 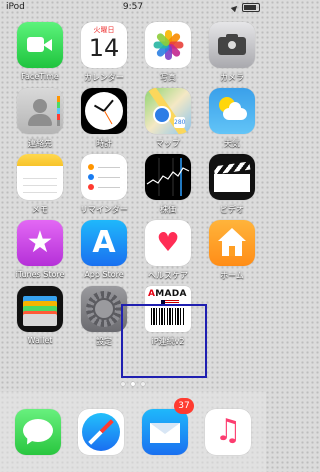 What do you see at coordinates (104, 341) in the screenshot?
I see `app-label: 設定` at bounding box center [104, 341].